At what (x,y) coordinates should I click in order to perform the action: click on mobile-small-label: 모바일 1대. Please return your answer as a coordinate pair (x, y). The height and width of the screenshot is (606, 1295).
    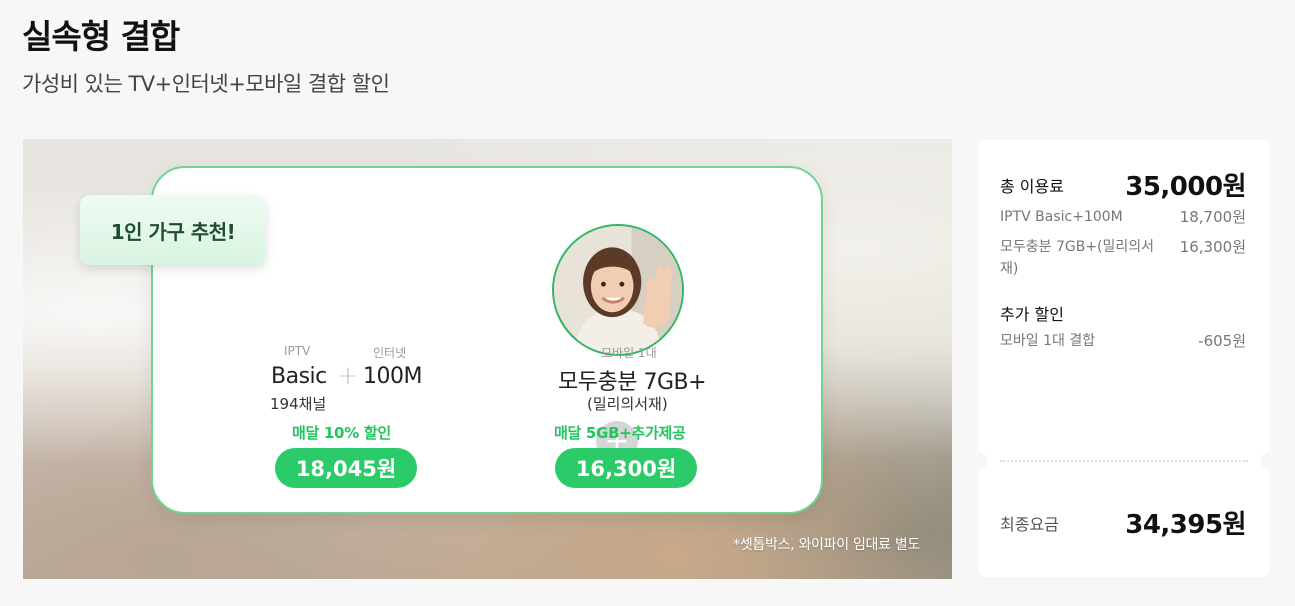
    Looking at the image, I should click on (629, 353).